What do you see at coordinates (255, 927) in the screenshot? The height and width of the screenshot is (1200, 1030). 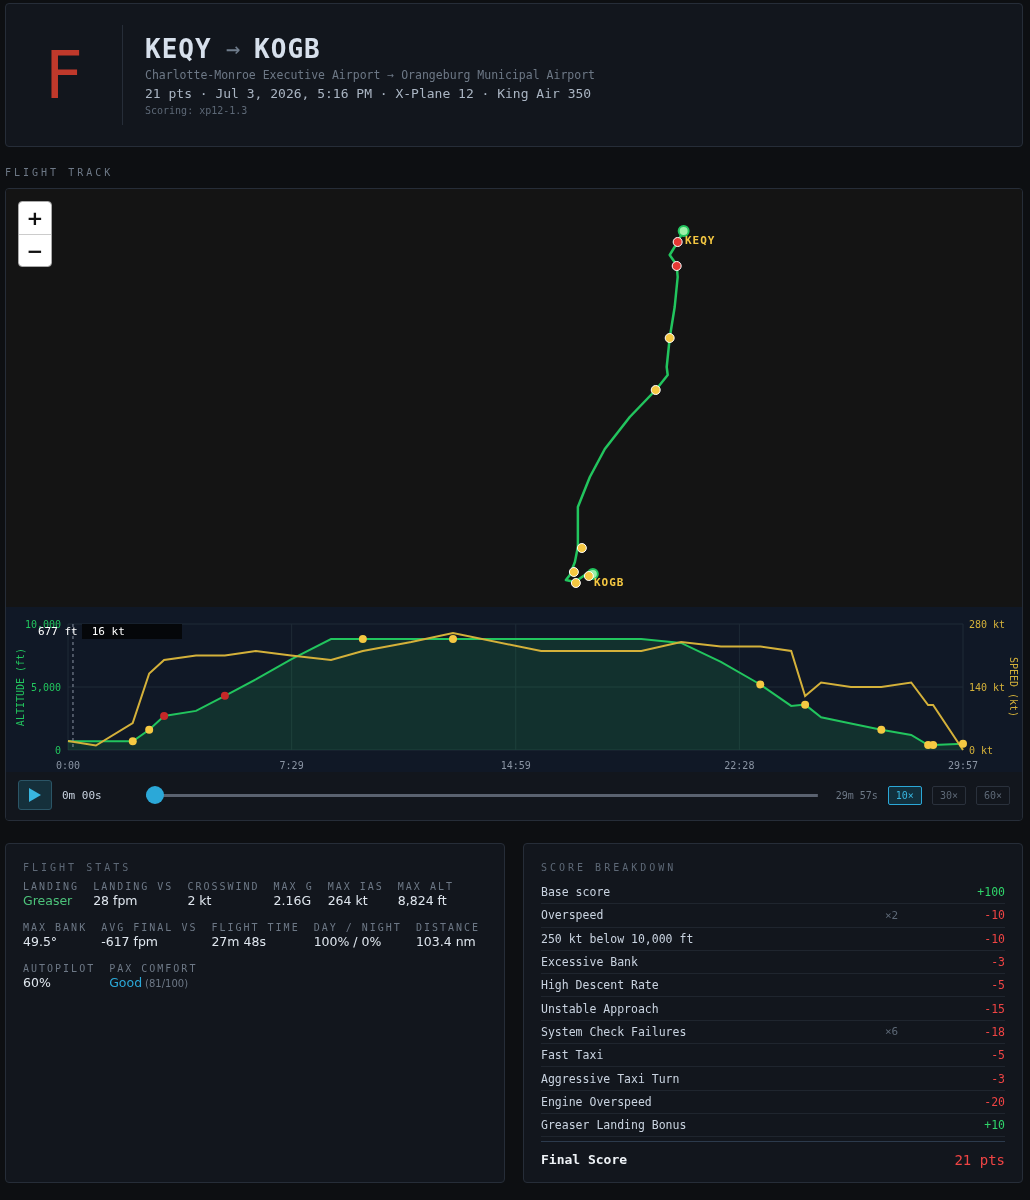 I see `stat-label: FLIGHT TIME` at bounding box center [255, 927].